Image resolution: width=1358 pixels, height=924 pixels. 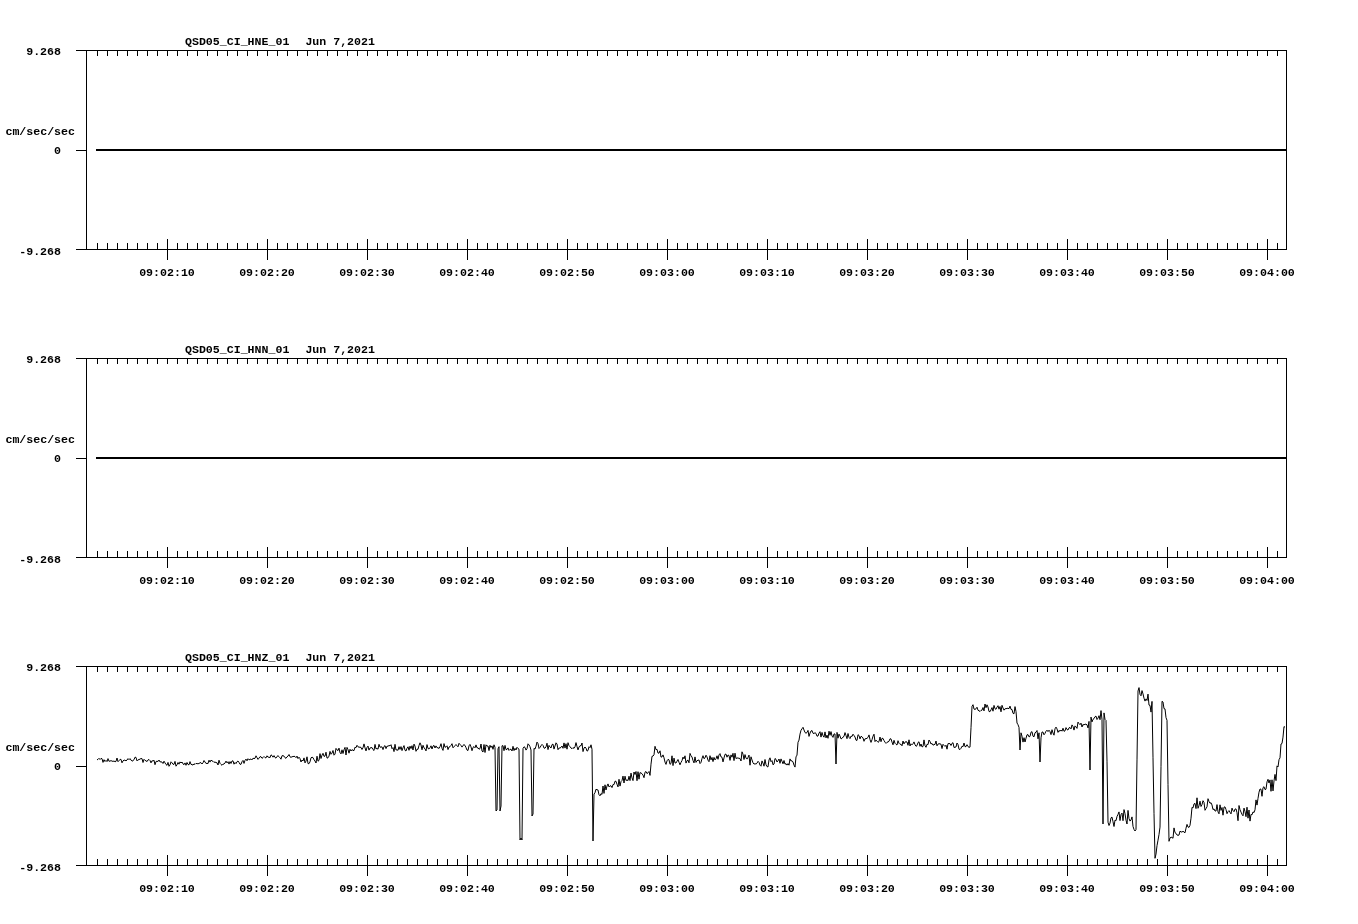 I want to click on trace-title: QSD05_CI_HNE_01, so click(x=237, y=41).